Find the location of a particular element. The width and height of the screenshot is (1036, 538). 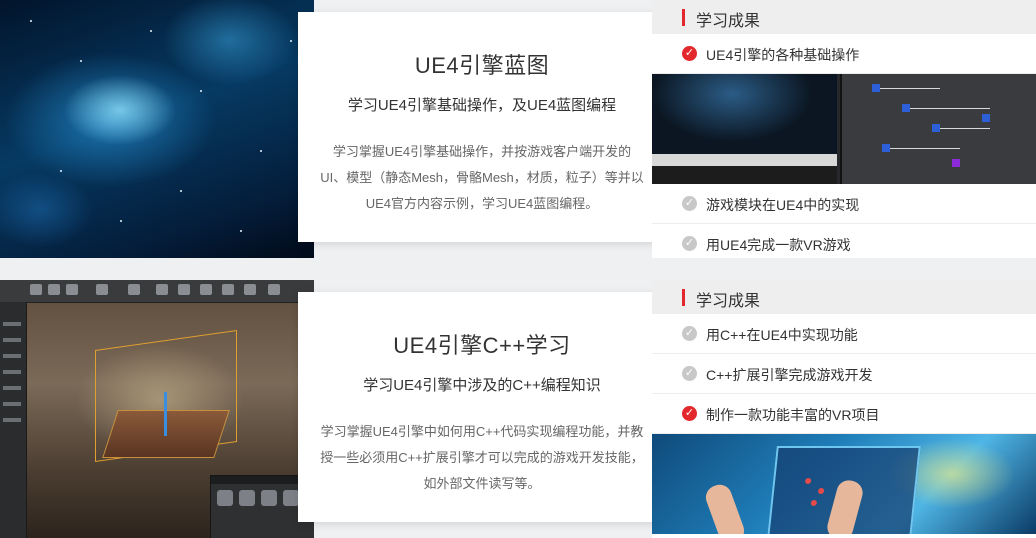

outcome-label: 游戏模块在UE4中的实现 is located at coordinates (783, 205).